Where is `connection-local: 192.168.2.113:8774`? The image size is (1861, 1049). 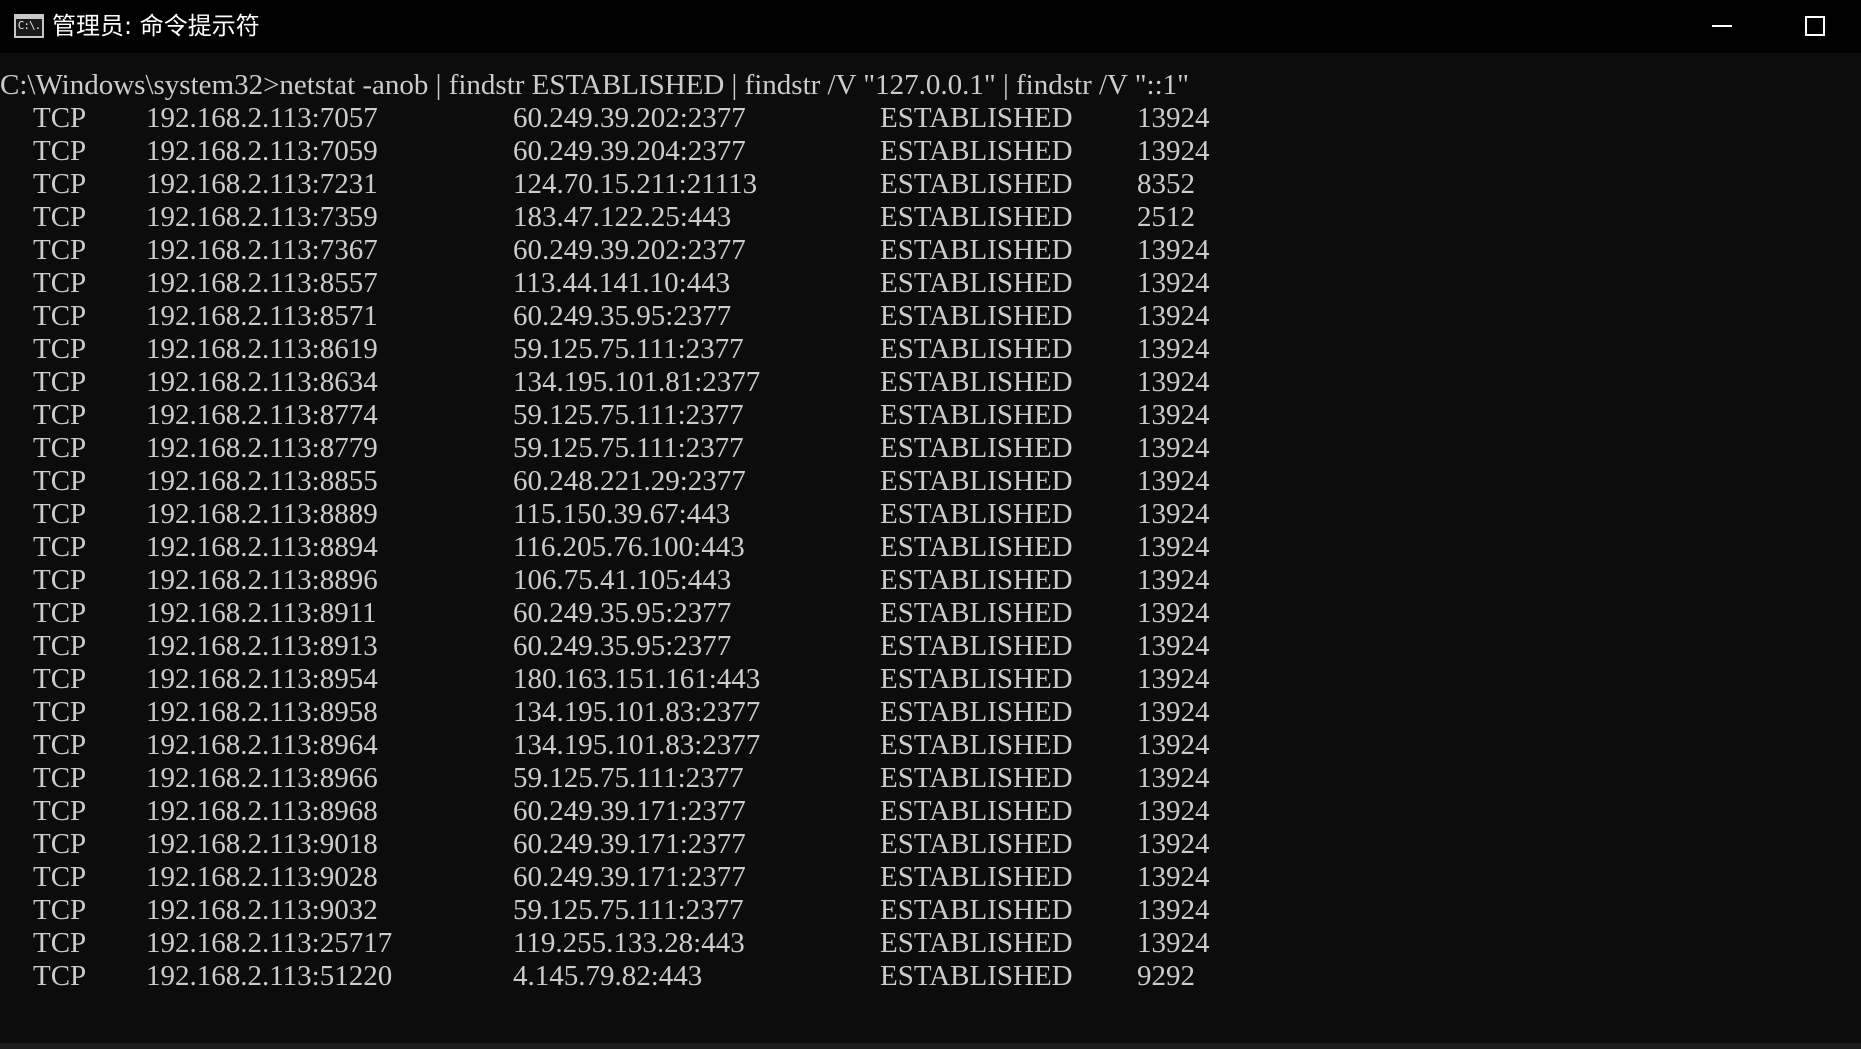
connection-local: 192.168.2.113:8774 is located at coordinates (262, 415).